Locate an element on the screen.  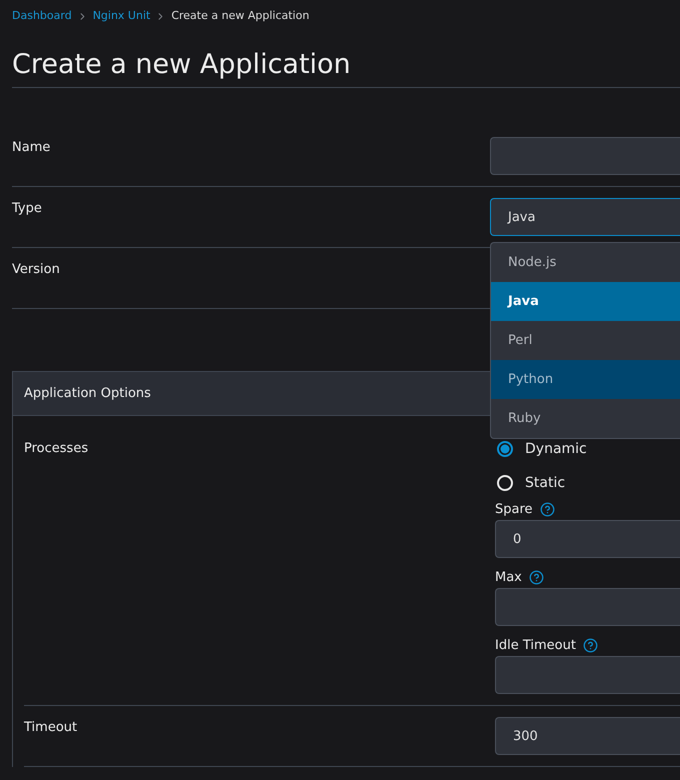
dropdown-option: Node.js is located at coordinates (585, 262).